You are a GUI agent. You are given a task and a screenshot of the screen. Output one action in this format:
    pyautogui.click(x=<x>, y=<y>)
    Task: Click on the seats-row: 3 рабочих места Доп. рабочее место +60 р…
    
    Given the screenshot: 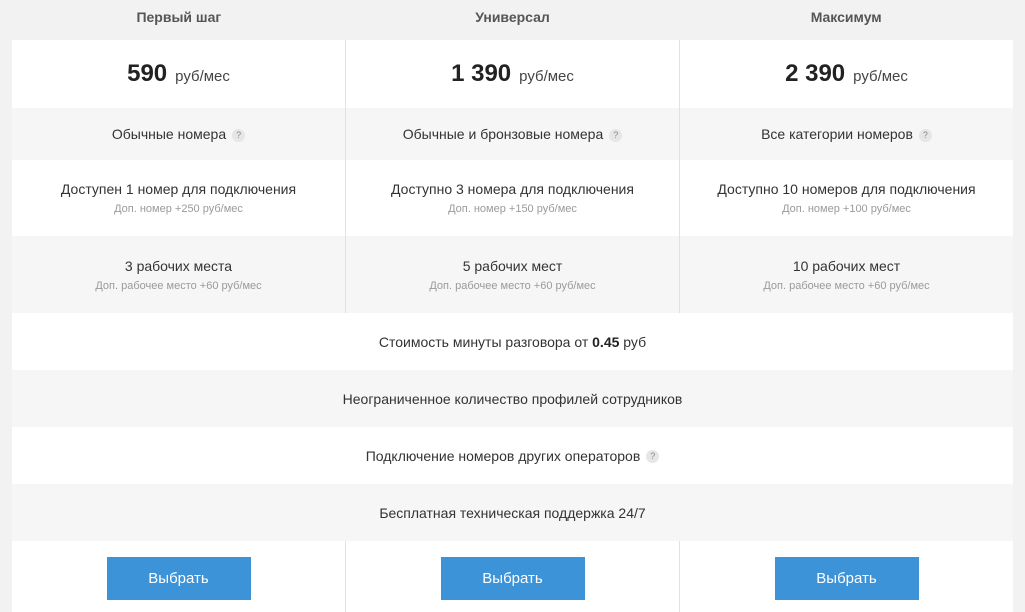 What is the action you would take?
    pyautogui.click(x=512, y=274)
    